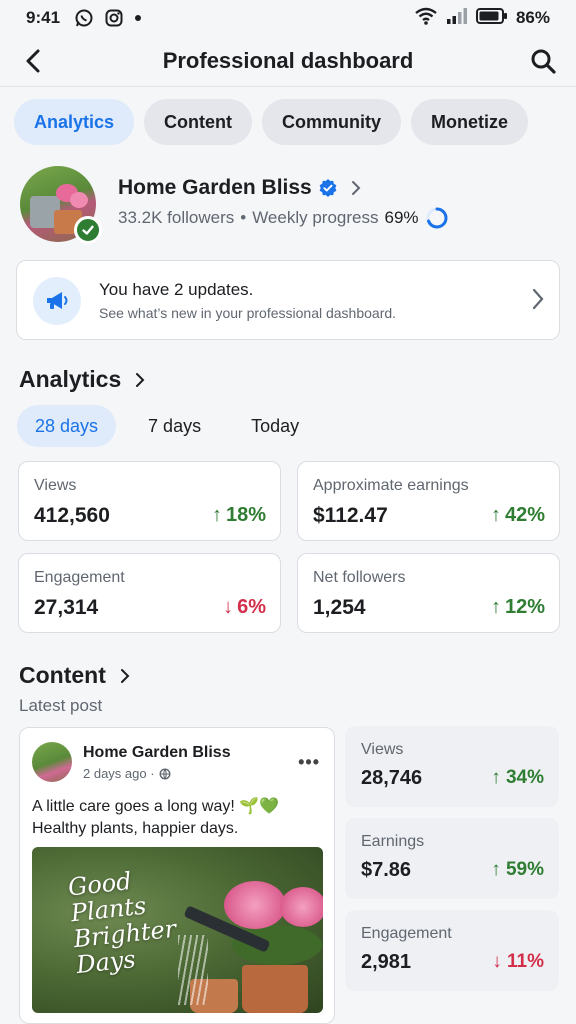 This screenshot has width=576, height=1024. I want to click on post-image: Good Plants Brighter Days, so click(177, 930).